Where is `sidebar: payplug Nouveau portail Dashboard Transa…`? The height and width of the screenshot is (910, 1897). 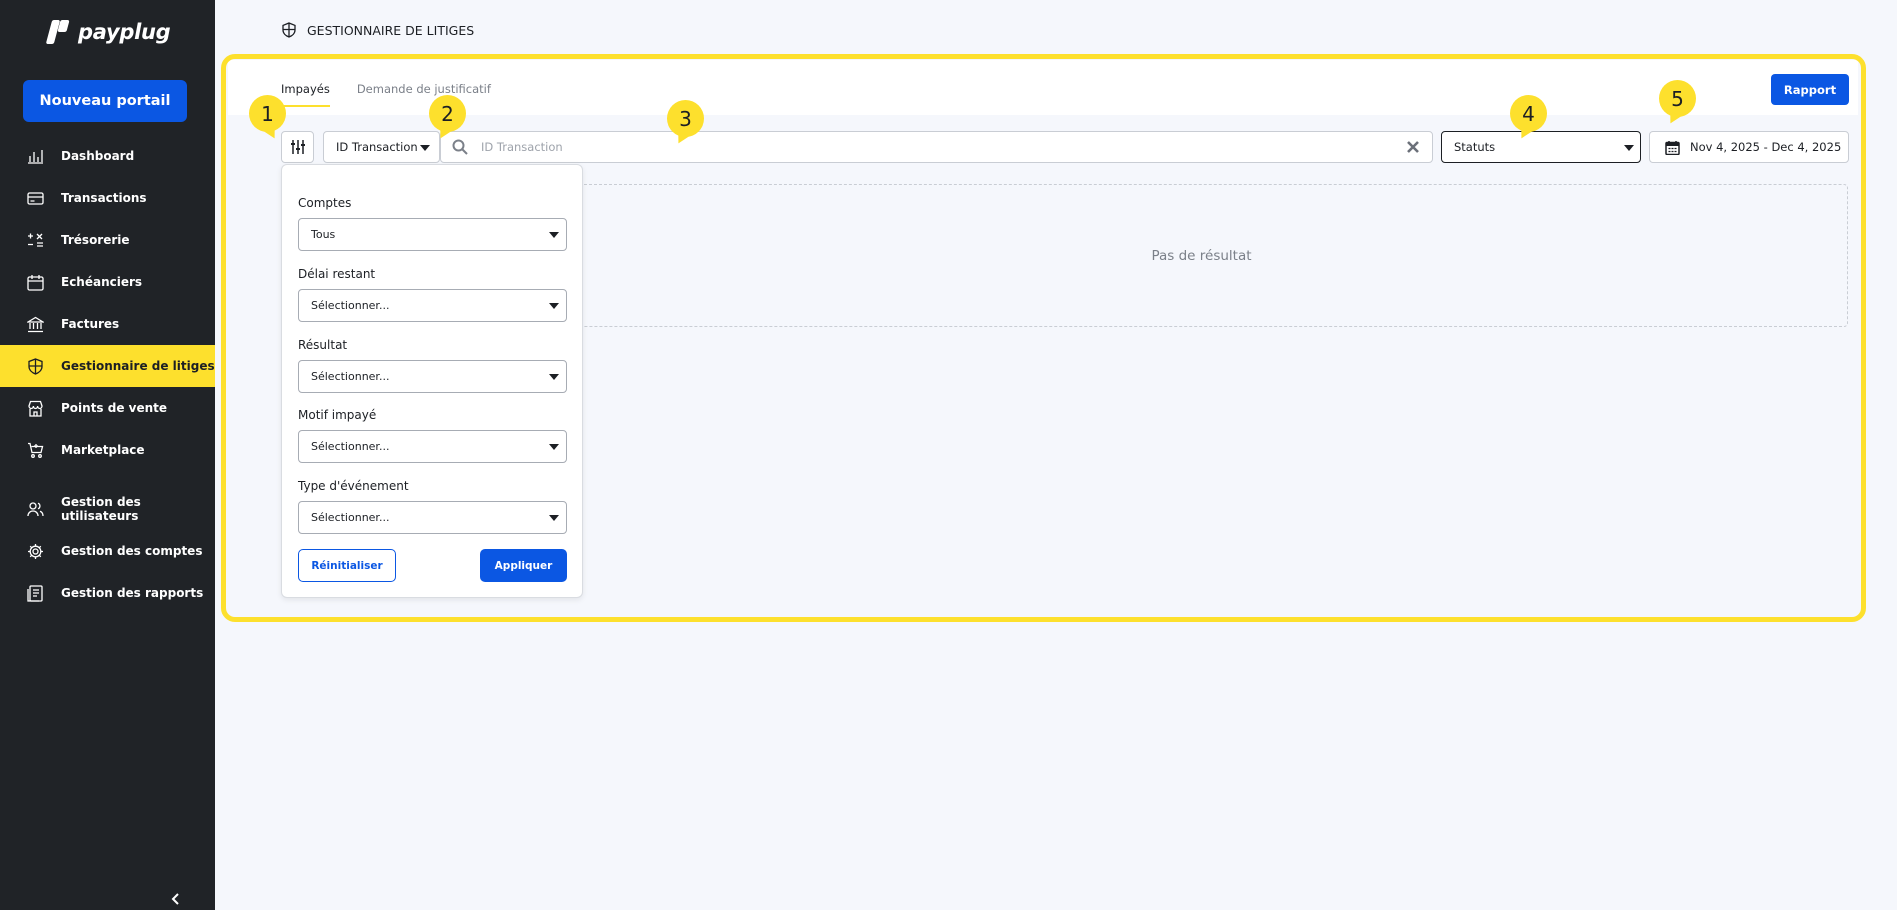
sidebar: payplug Nouveau portail Dashboard Transa… is located at coordinates (107, 455).